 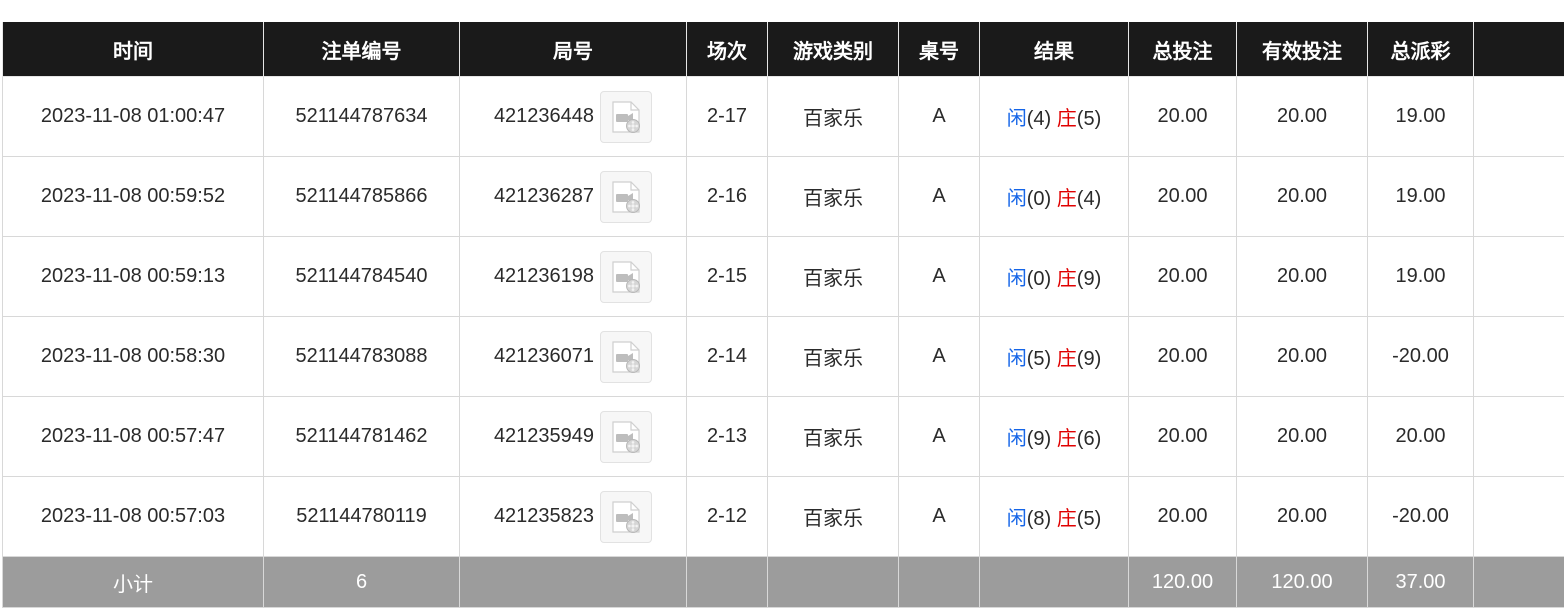 I want to click on subtotal-row: 小计 6 120.00 120.00 37.00, so click(x=783, y=582).